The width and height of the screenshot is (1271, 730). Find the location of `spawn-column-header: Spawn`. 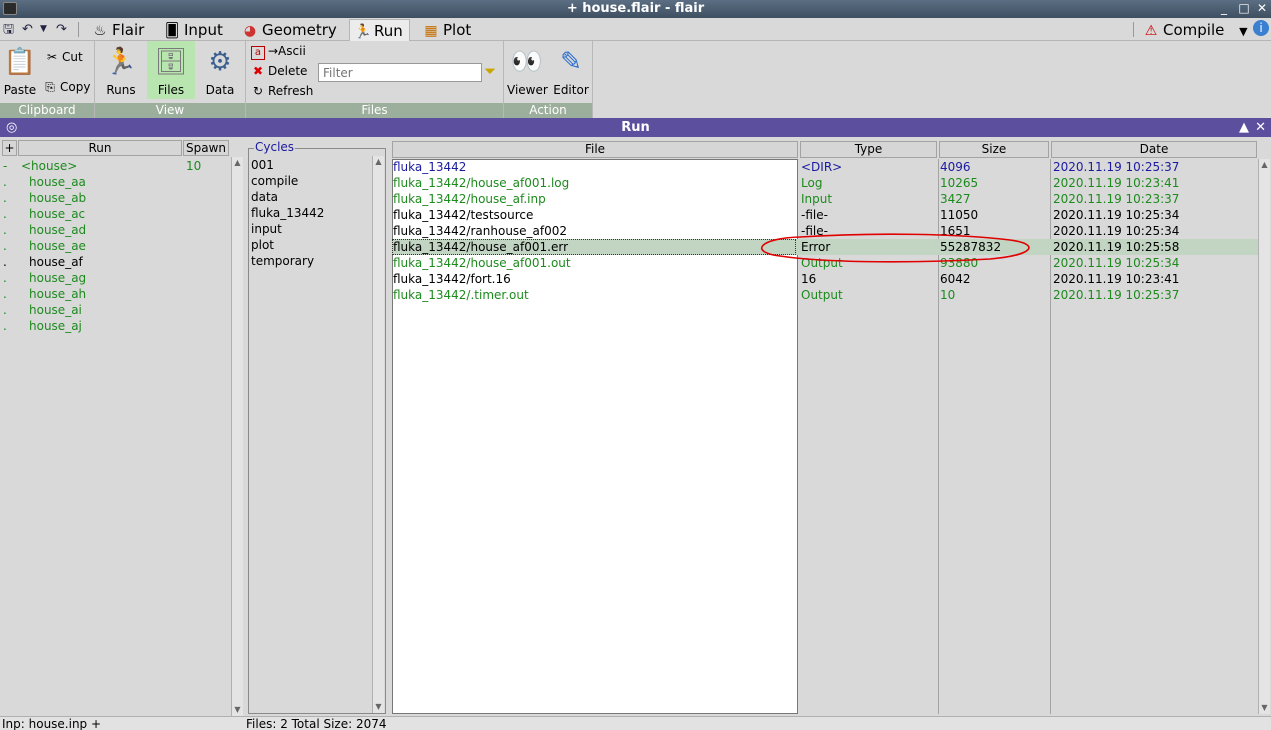

spawn-column-header: Spawn is located at coordinates (206, 148).